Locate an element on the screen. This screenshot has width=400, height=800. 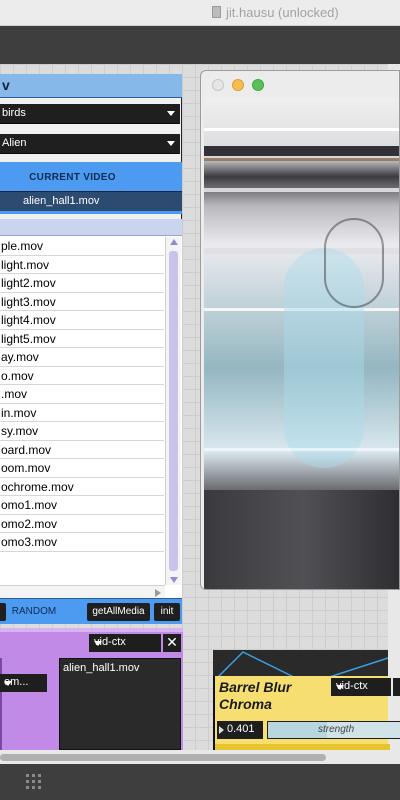
folder-dropdown: birds is located at coordinates (90, 114).